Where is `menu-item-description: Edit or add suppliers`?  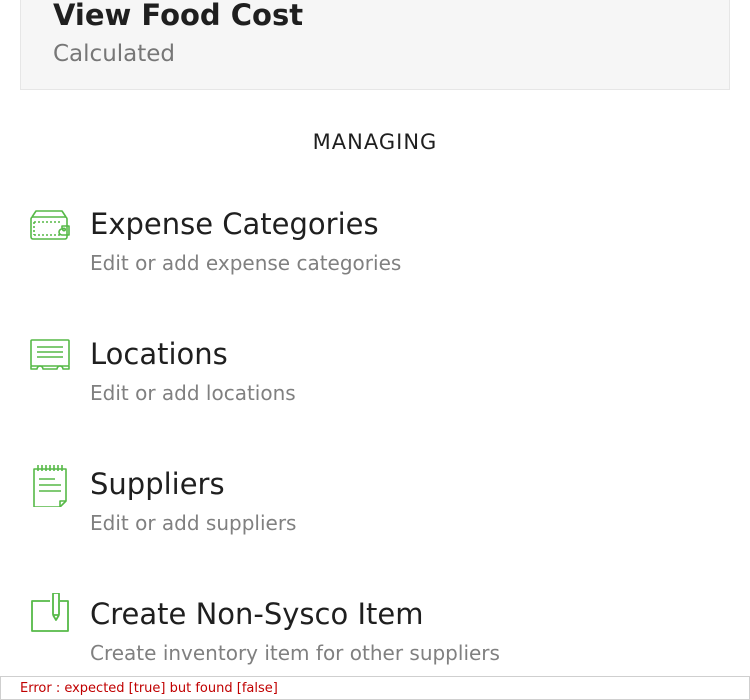
menu-item-description: Edit or add suppliers is located at coordinates (193, 523).